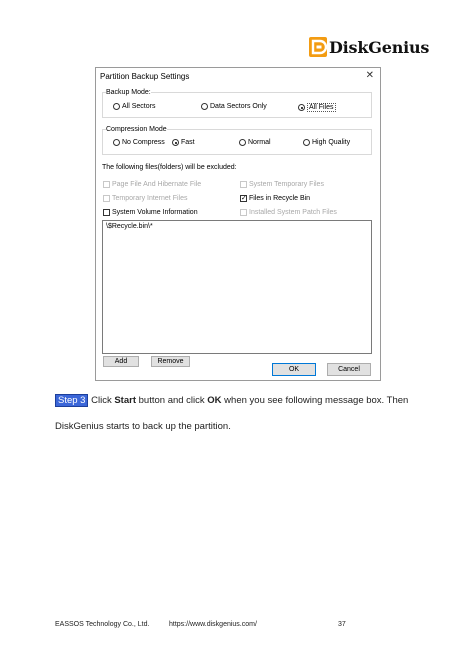 Image resolution: width=474 pixels, height=670 pixels. What do you see at coordinates (342, 624) in the screenshot?
I see `page-number: 37` at bounding box center [342, 624].